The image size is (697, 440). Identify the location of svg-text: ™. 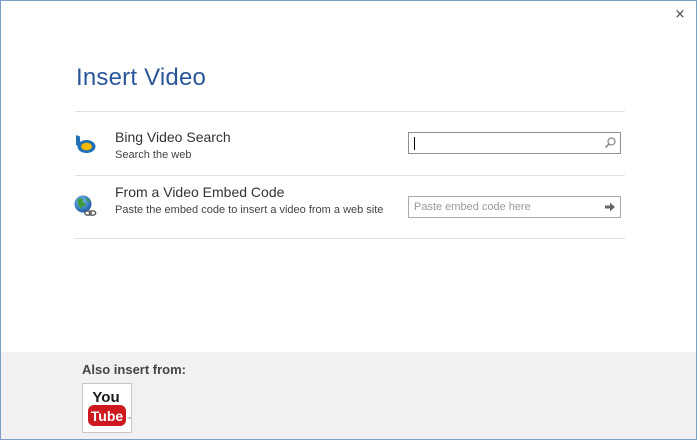
(129, 418).